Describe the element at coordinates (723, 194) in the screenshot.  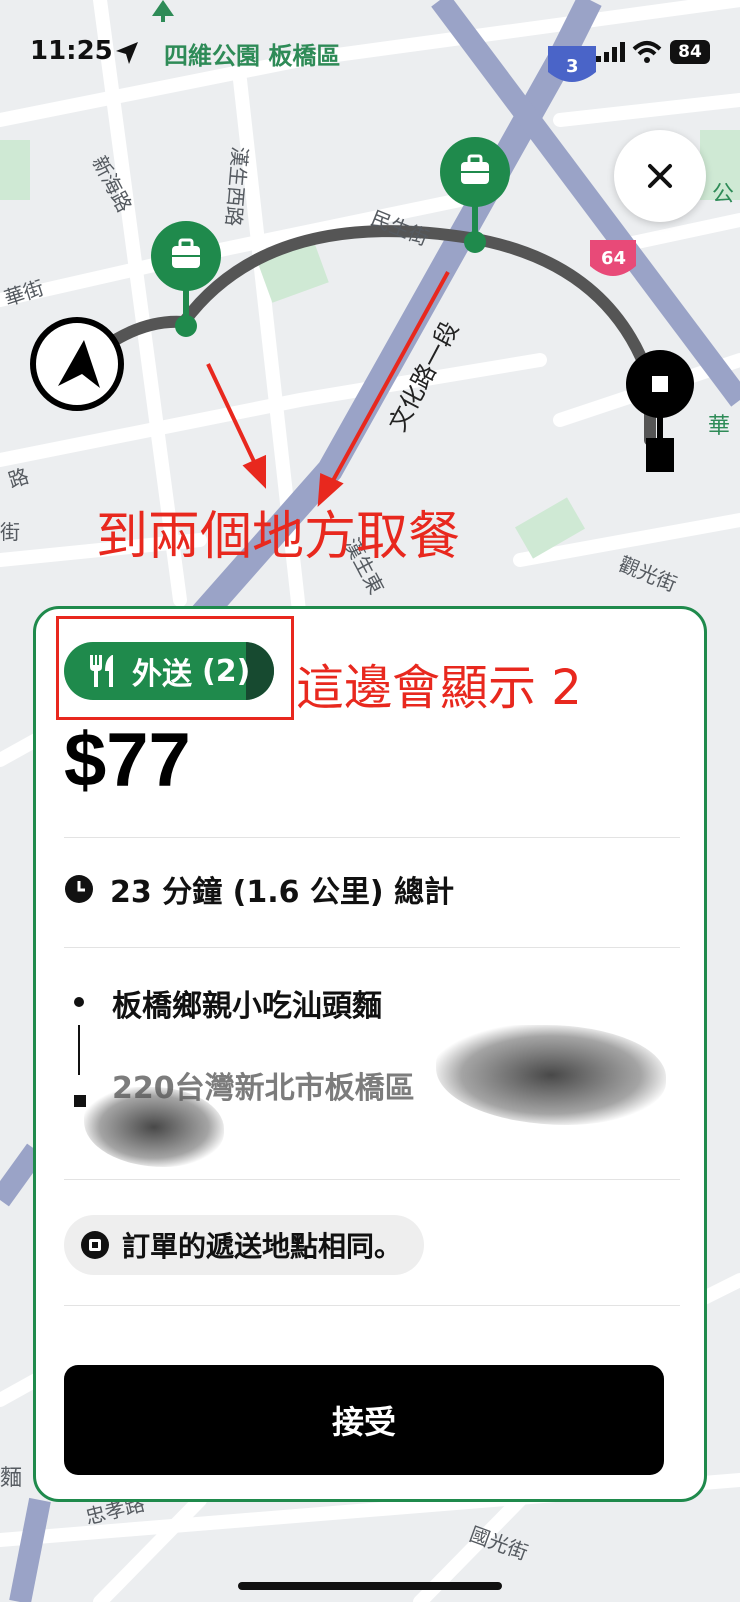
I see `map-label: 公` at that location.